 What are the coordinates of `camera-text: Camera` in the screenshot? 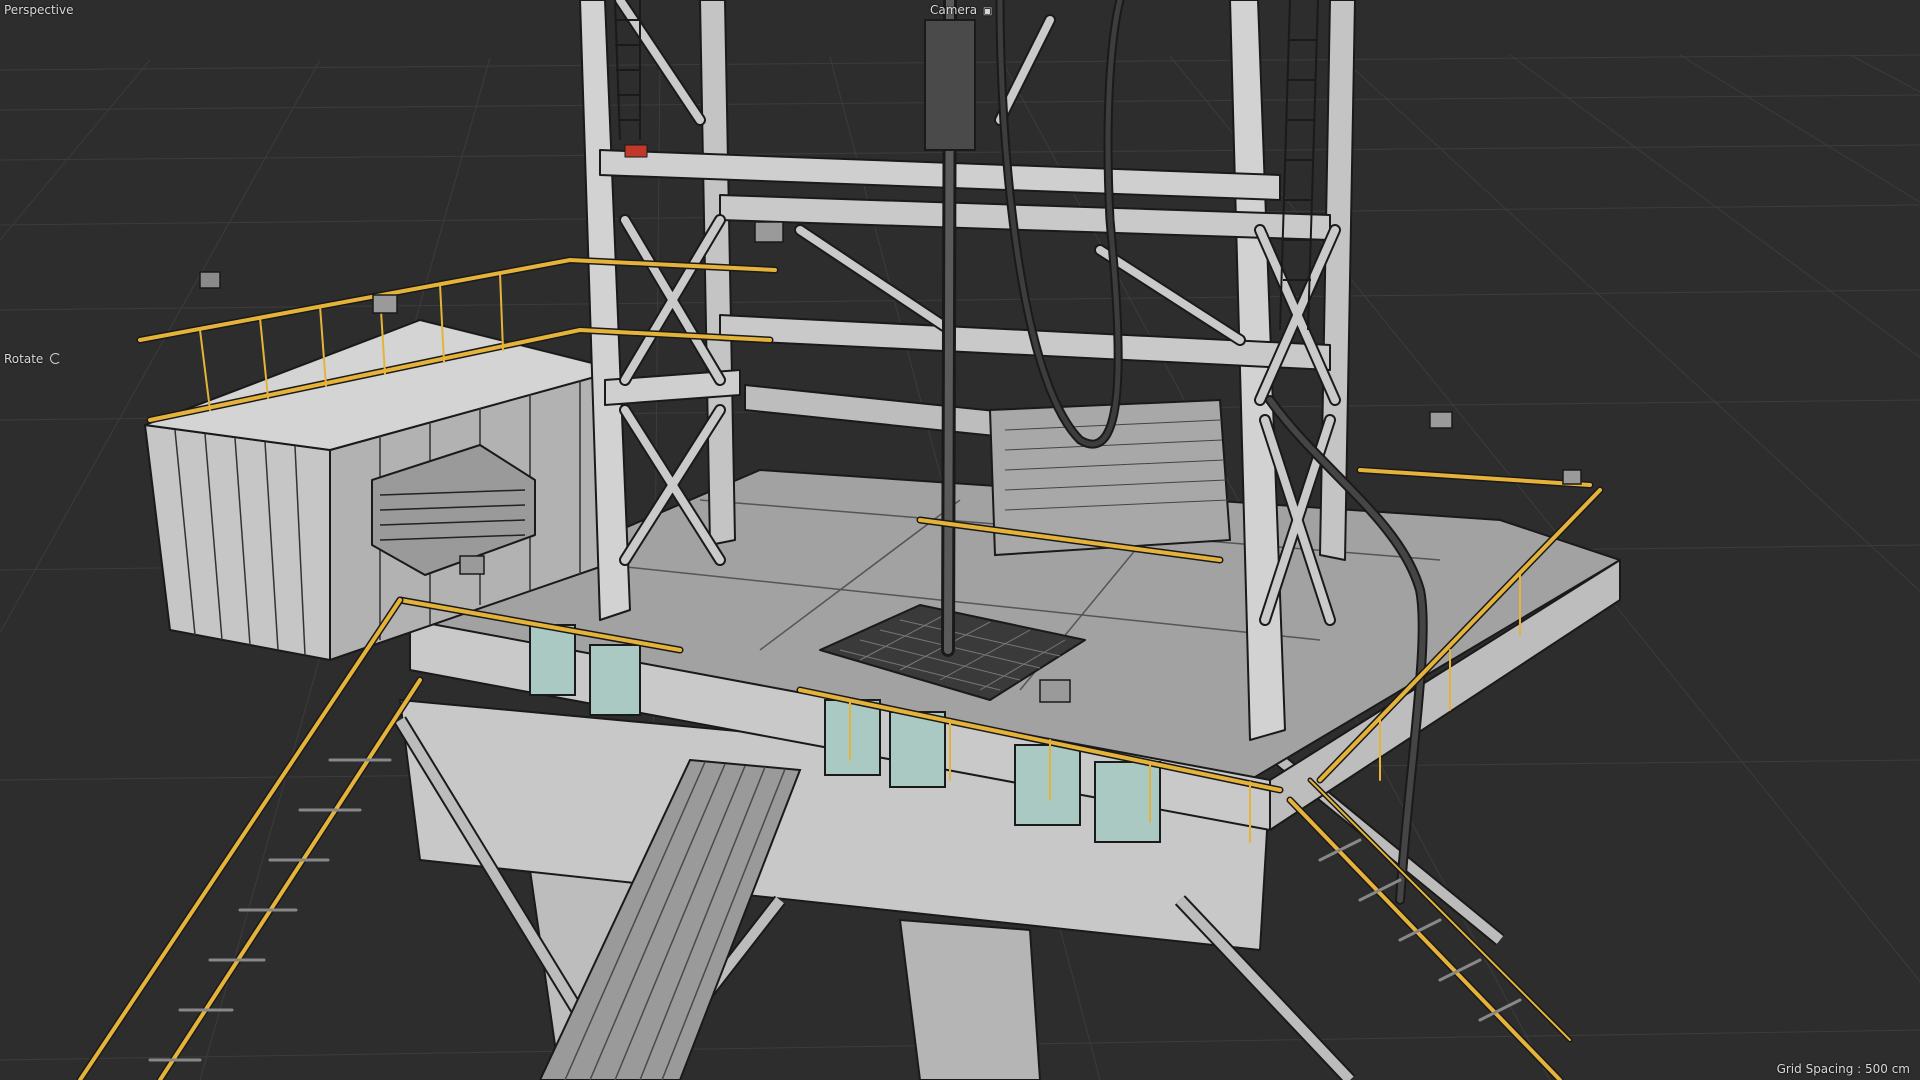 It's located at (954, 10).